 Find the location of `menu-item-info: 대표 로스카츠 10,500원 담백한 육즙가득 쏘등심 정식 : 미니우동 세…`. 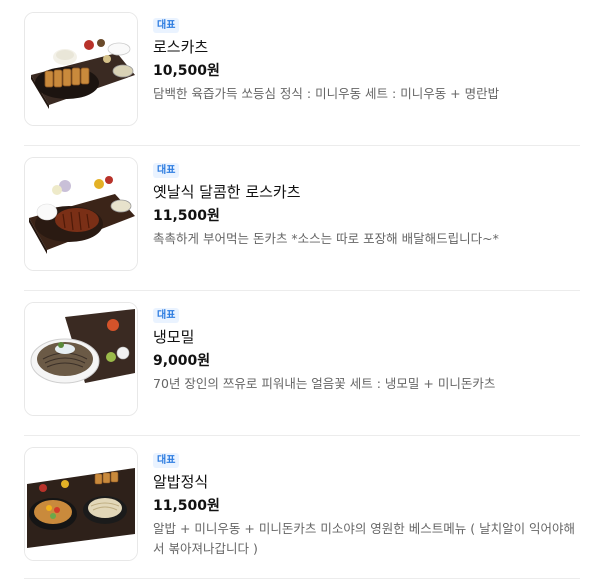

menu-item-info: 대표 로스카츠 10,500원 담백한 육즙가득 쏘등심 정식 : 미니우동 세… is located at coordinates (368, 58).